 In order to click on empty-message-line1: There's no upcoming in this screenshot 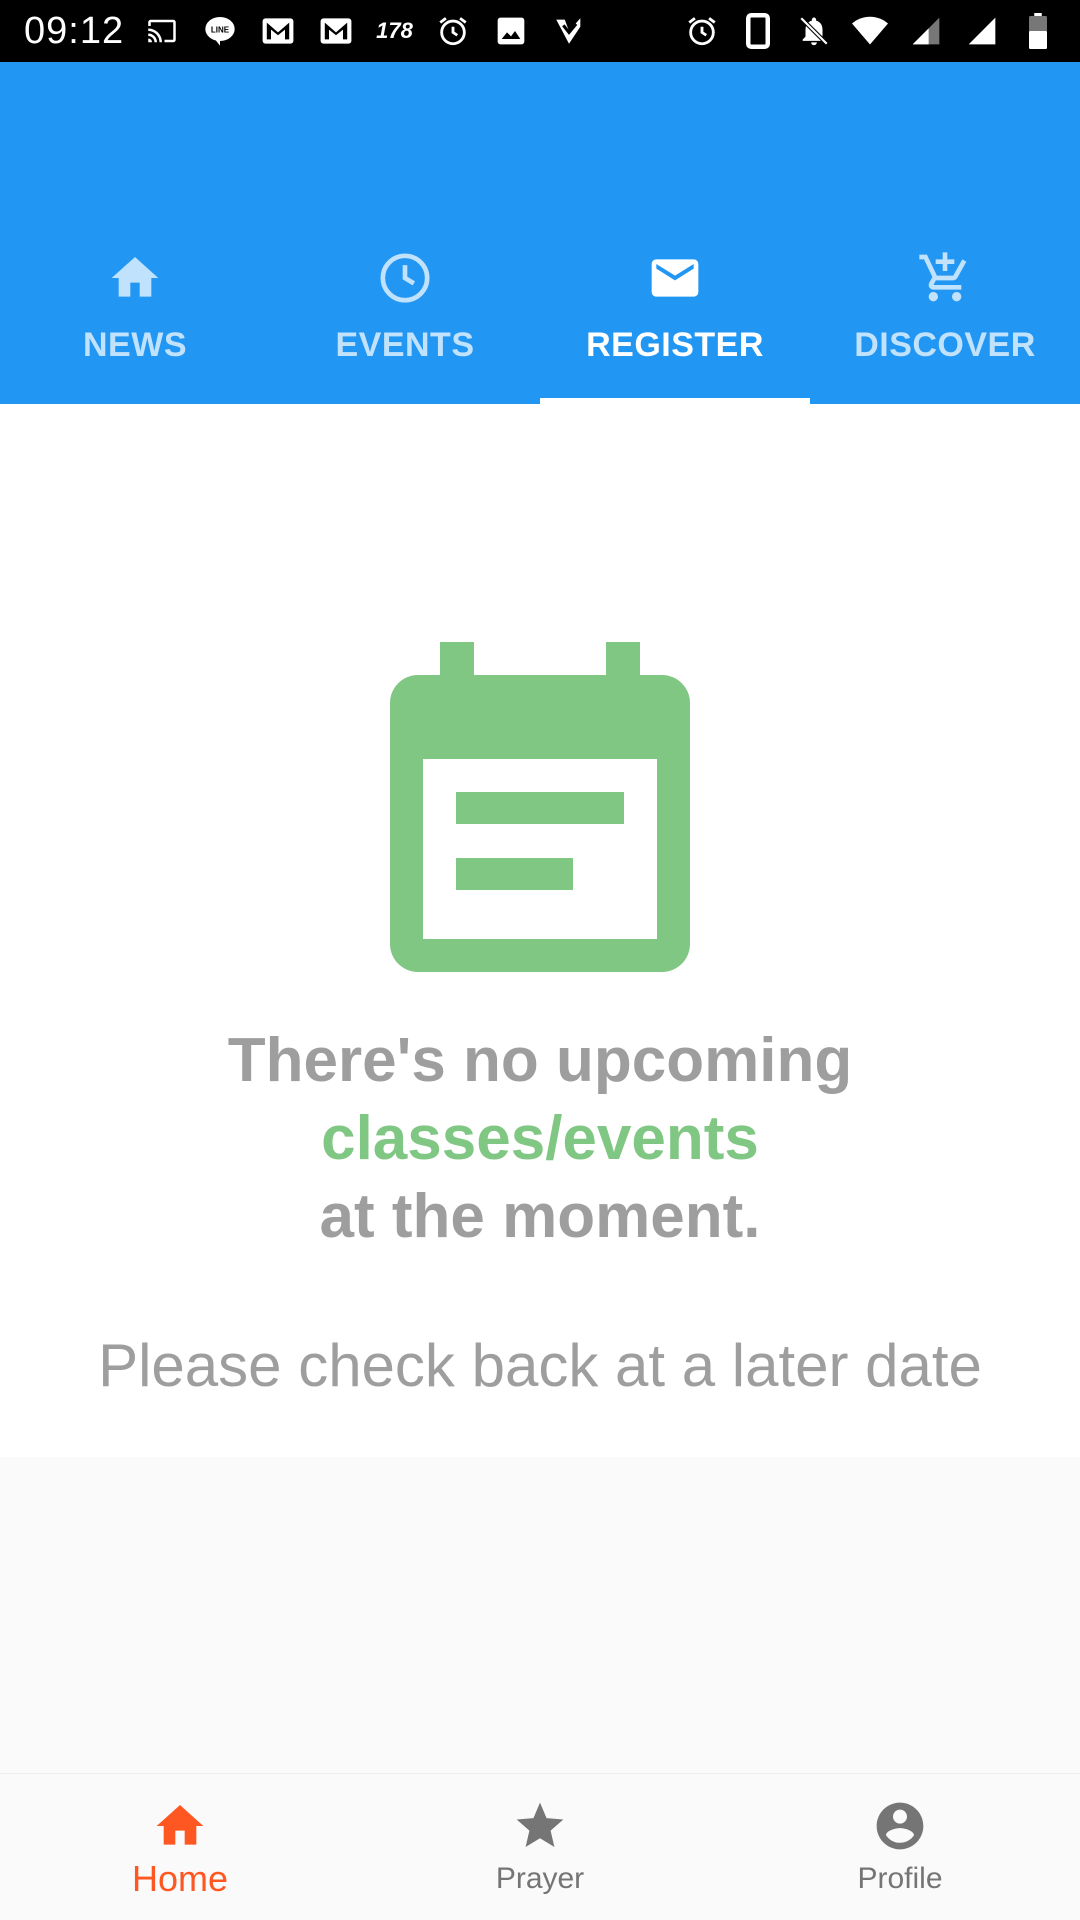, I will do `click(540, 1060)`.